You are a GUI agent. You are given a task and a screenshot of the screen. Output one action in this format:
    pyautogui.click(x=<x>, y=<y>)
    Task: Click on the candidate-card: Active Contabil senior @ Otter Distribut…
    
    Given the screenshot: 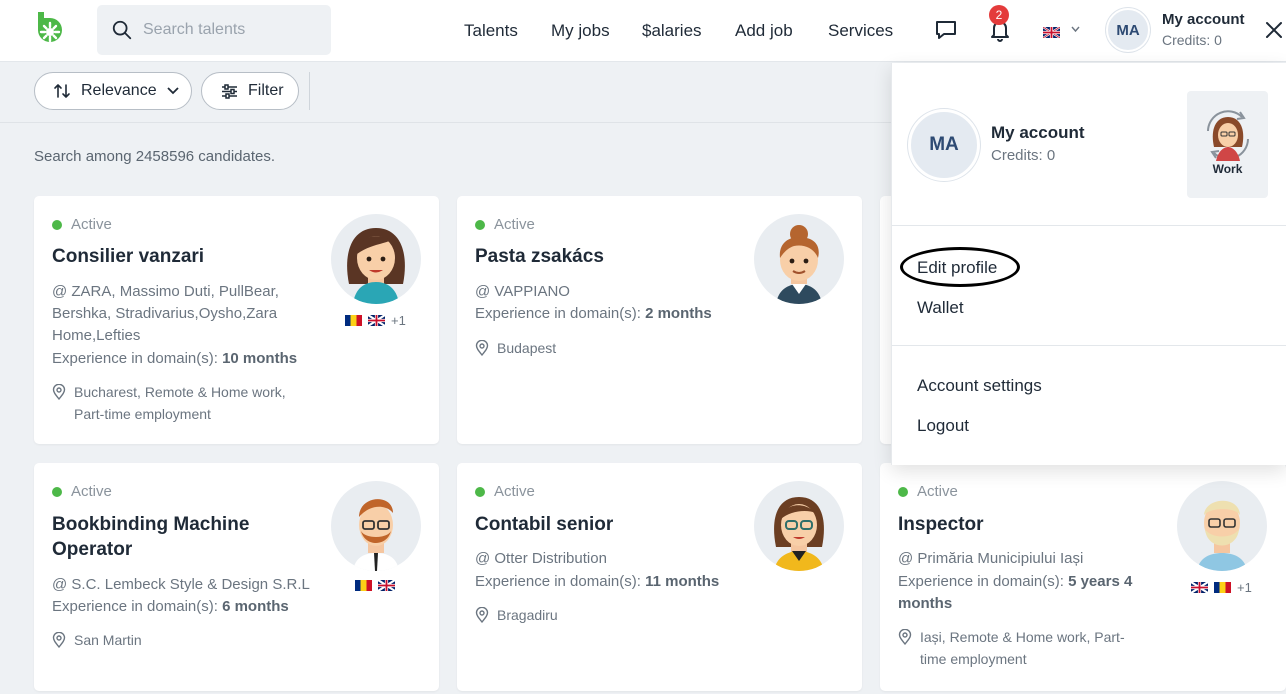 What is the action you would take?
    pyautogui.click(x=659, y=577)
    